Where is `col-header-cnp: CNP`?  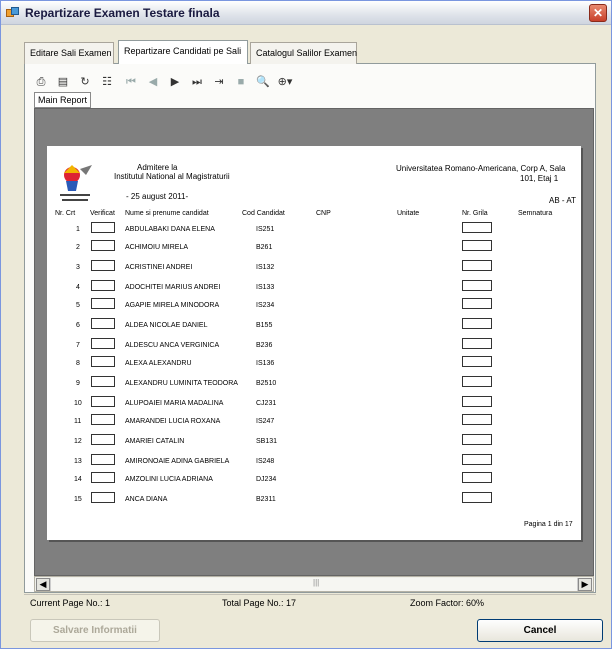
col-header-cnp: CNP is located at coordinates (323, 213).